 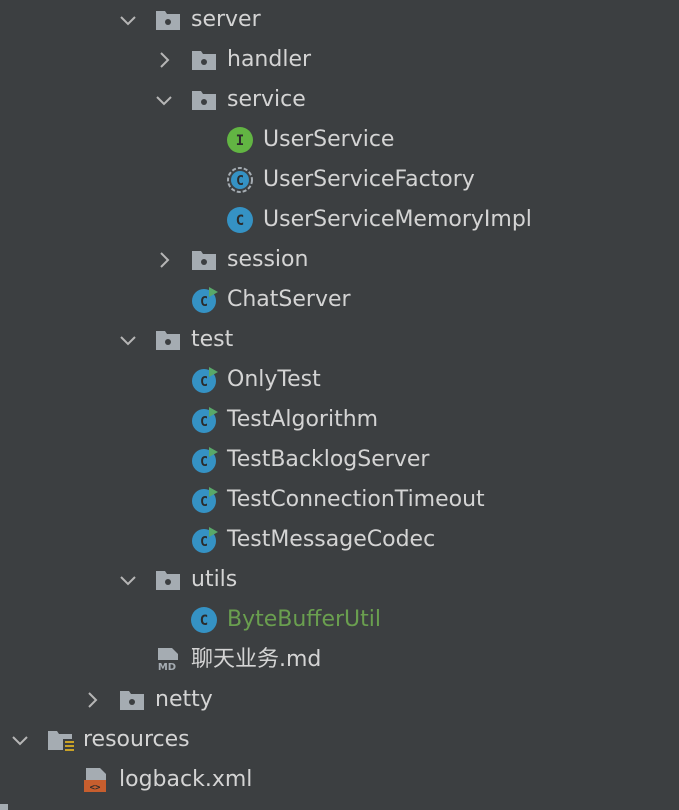 What do you see at coordinates (339, 700) in the screenshot?
I see `tree-row-netty: netty` at bounding box center [339, 700].